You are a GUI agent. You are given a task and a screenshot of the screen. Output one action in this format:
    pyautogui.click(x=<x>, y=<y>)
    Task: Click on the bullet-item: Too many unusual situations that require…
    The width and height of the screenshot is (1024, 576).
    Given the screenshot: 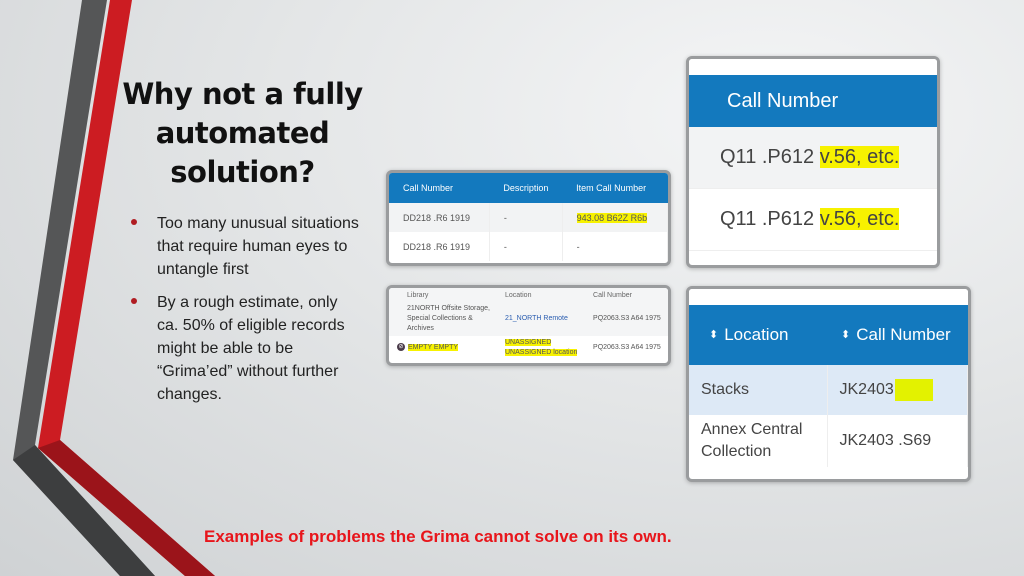 What is the action you would take?
    pyautogui.click(x=245, y=246)
    